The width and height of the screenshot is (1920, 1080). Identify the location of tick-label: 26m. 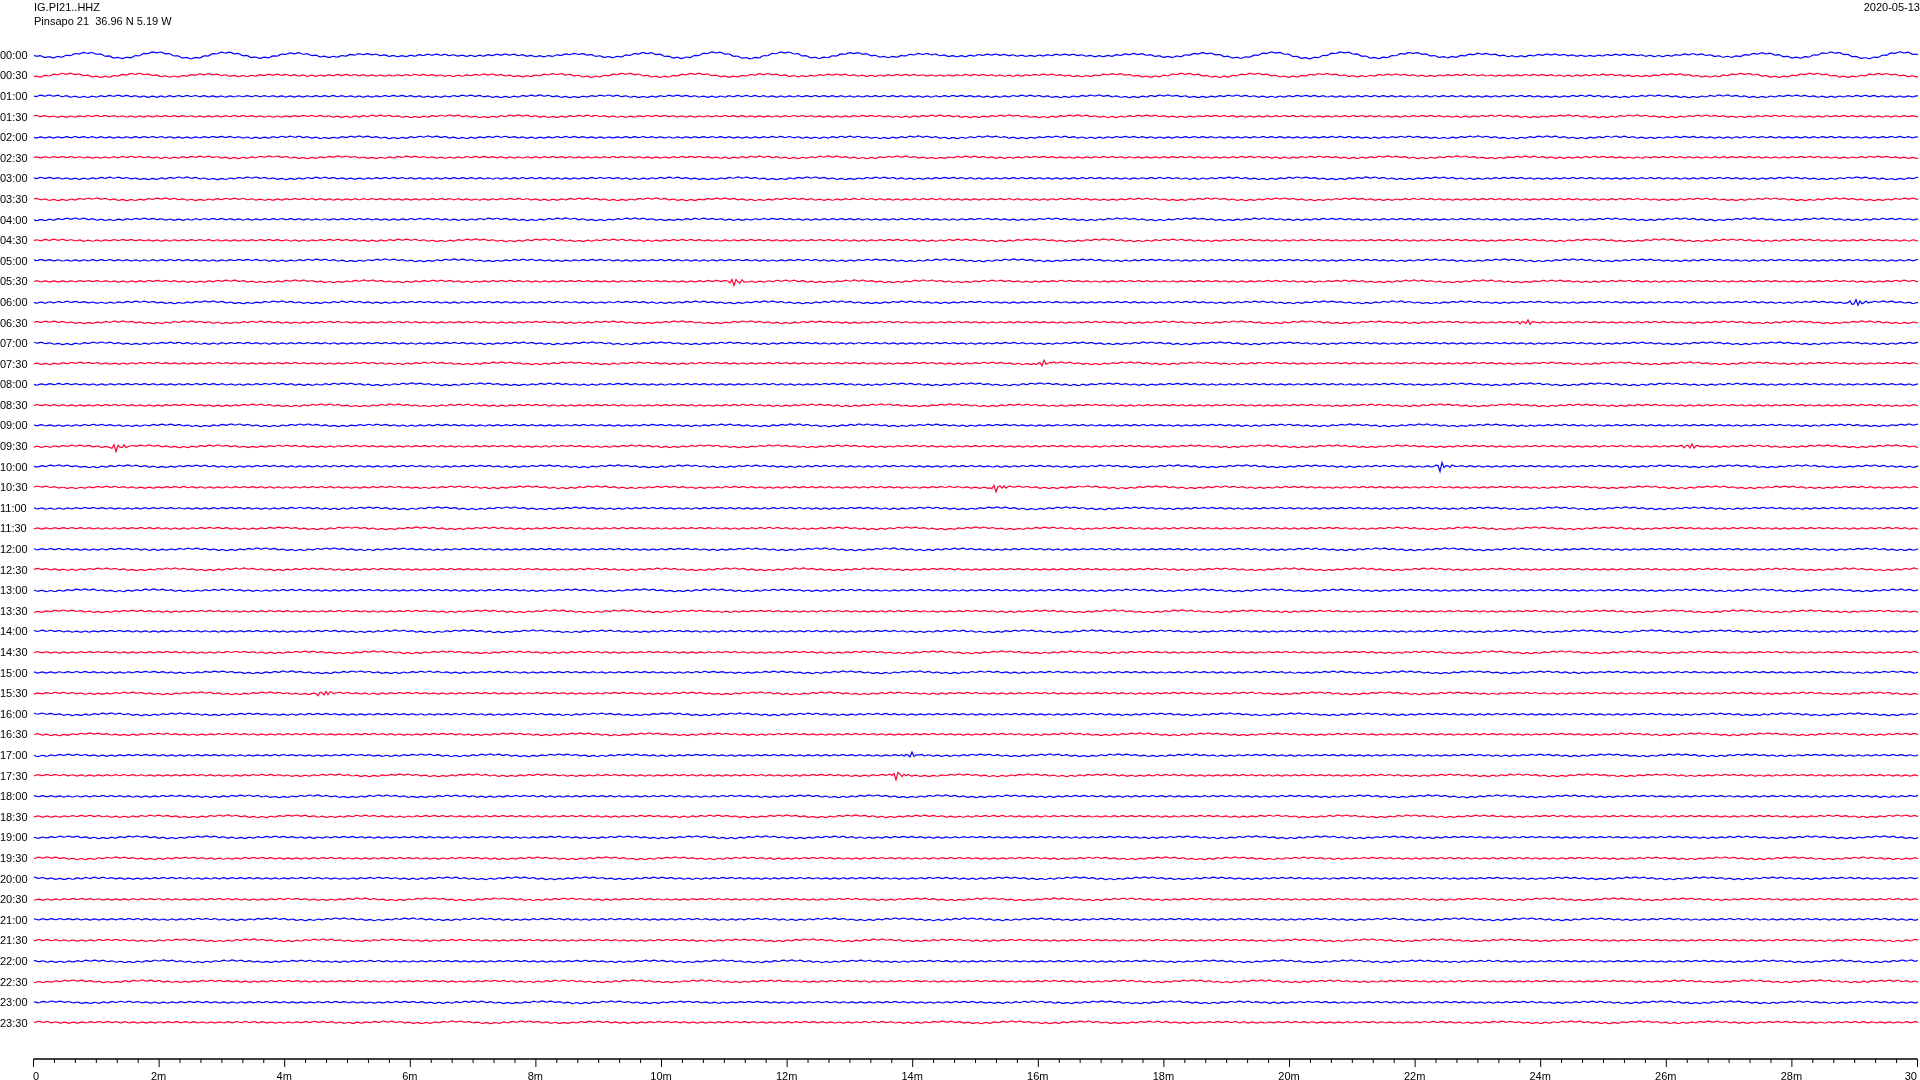
(1666, 1075).